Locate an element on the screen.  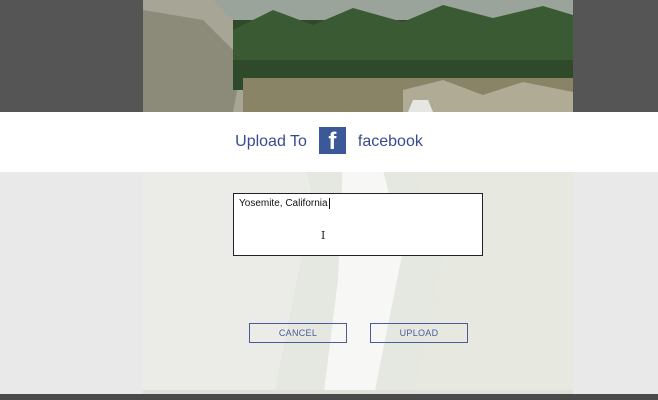
overlay-side-right is located at coordinates (615, 283).